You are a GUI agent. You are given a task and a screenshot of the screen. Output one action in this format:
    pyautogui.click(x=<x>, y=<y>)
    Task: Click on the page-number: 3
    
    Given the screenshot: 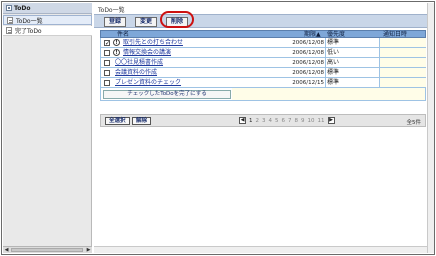 What is the action you would take?
    pyautogui.click(x=264, y=121)
    